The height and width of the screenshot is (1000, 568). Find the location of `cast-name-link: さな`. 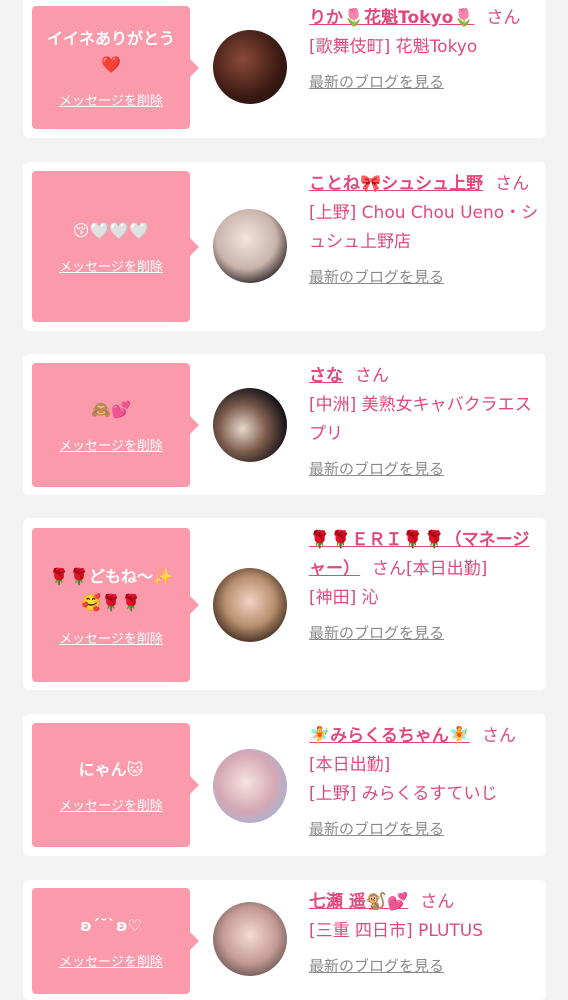

cast-name-link: さな is located at coordinates (326, 376).